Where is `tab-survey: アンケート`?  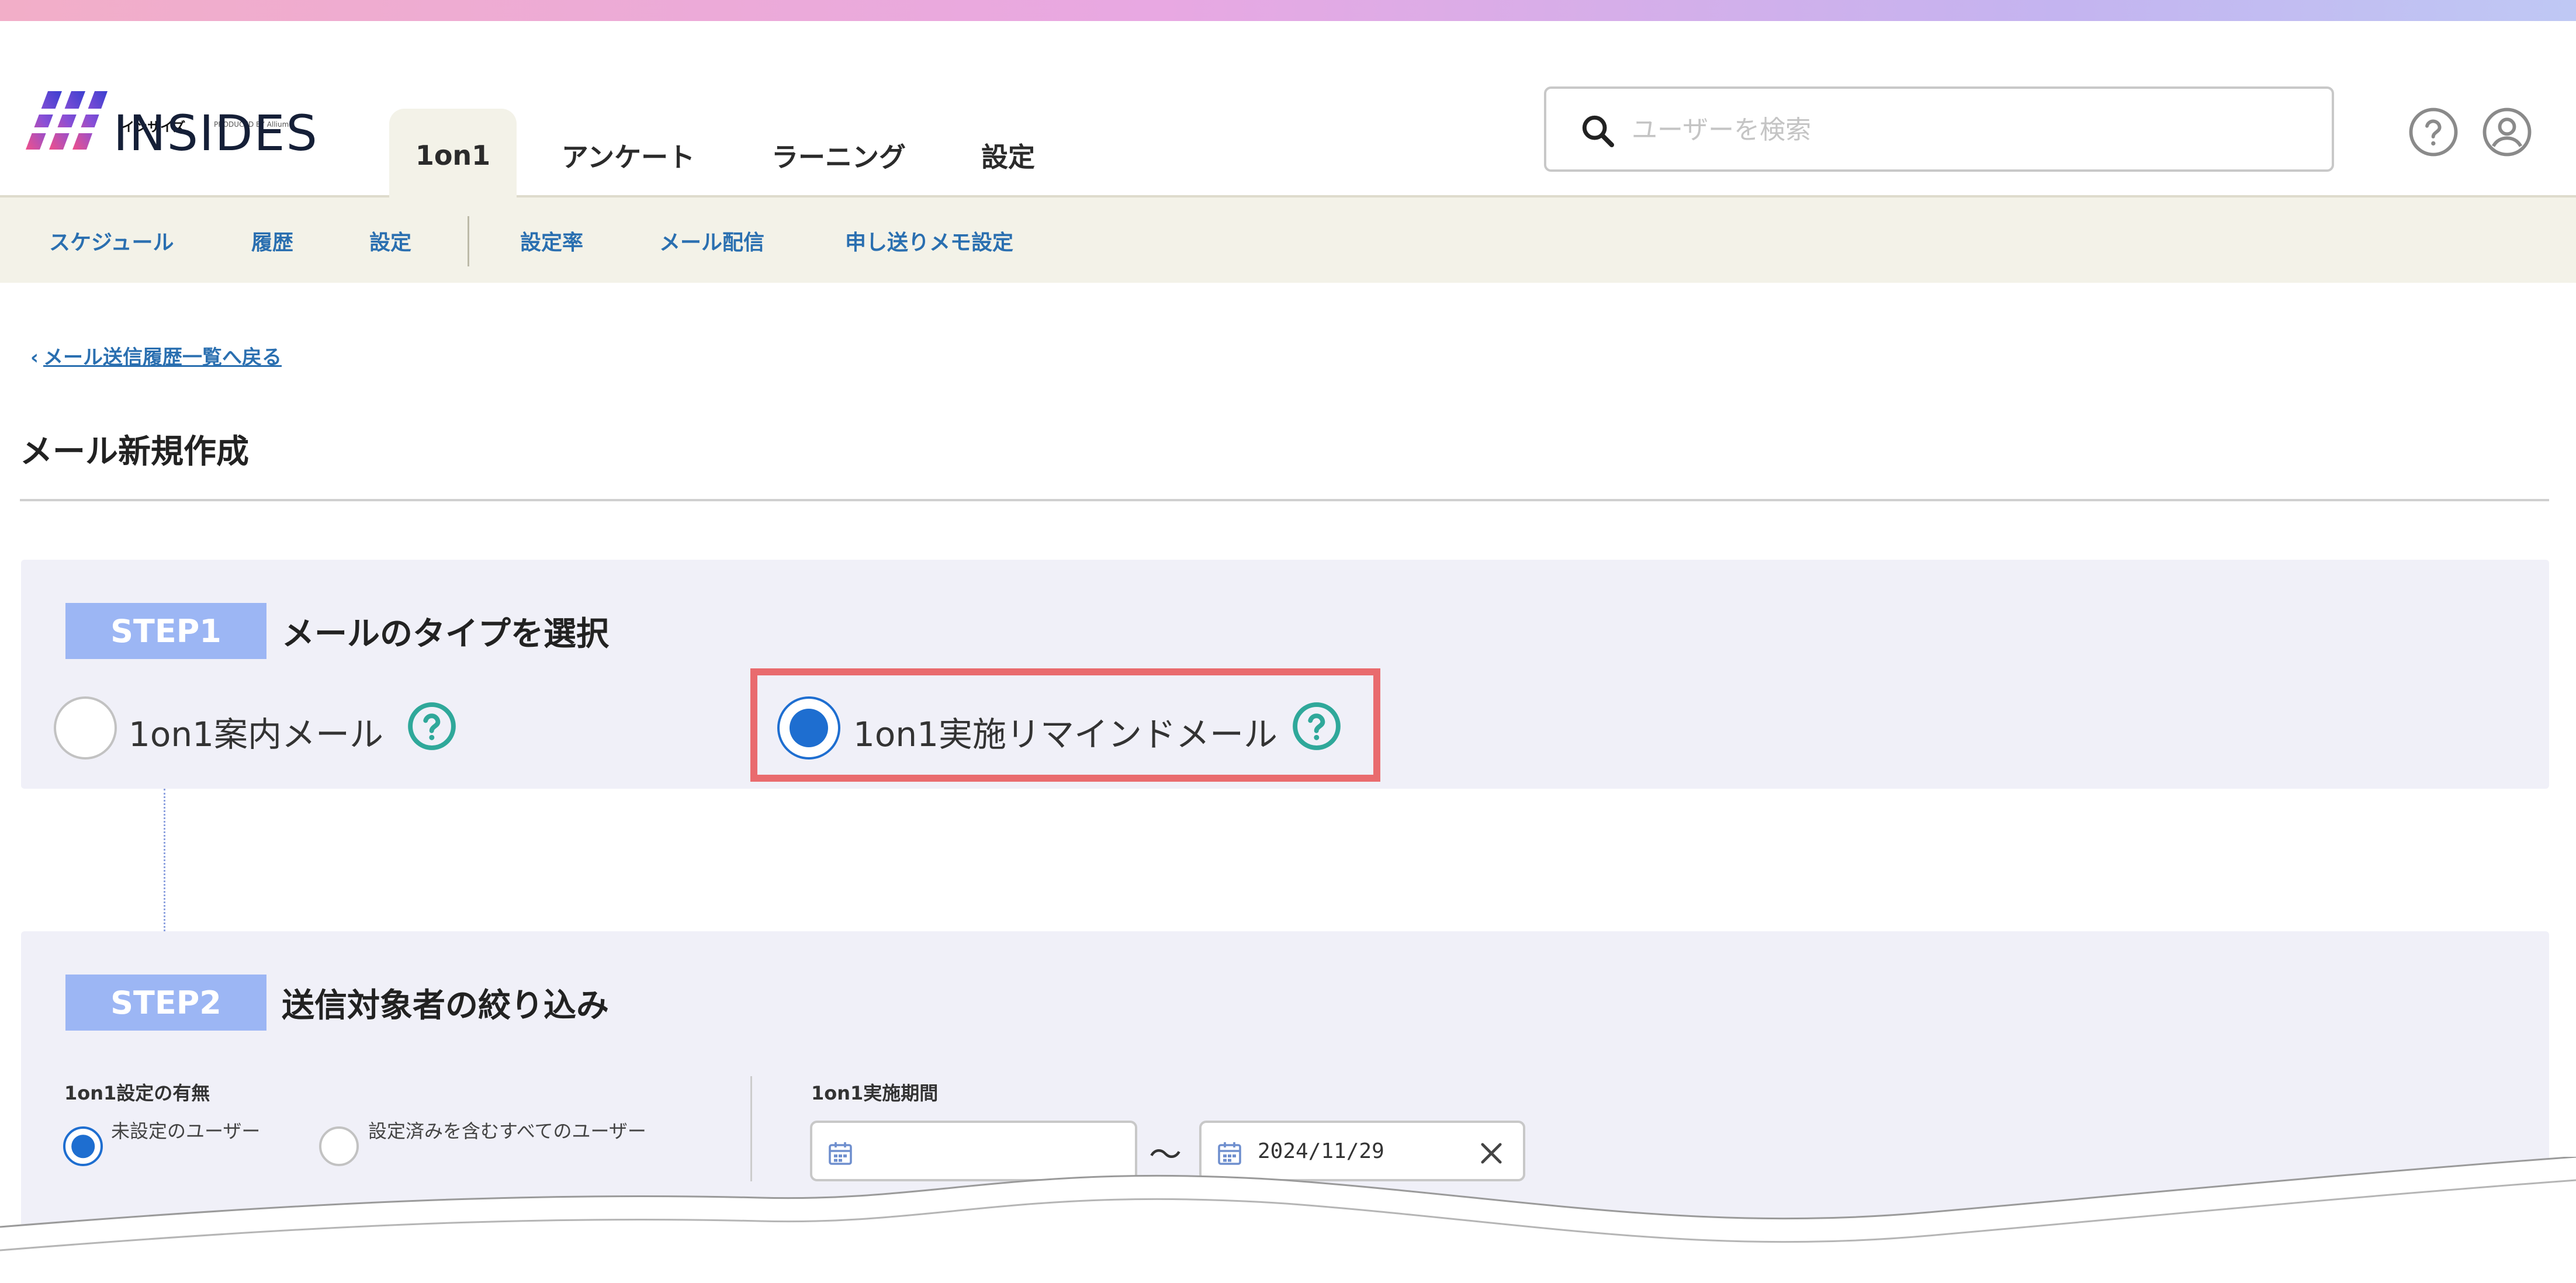 tab-survey: アンケート is located at coordinates (628, 155).